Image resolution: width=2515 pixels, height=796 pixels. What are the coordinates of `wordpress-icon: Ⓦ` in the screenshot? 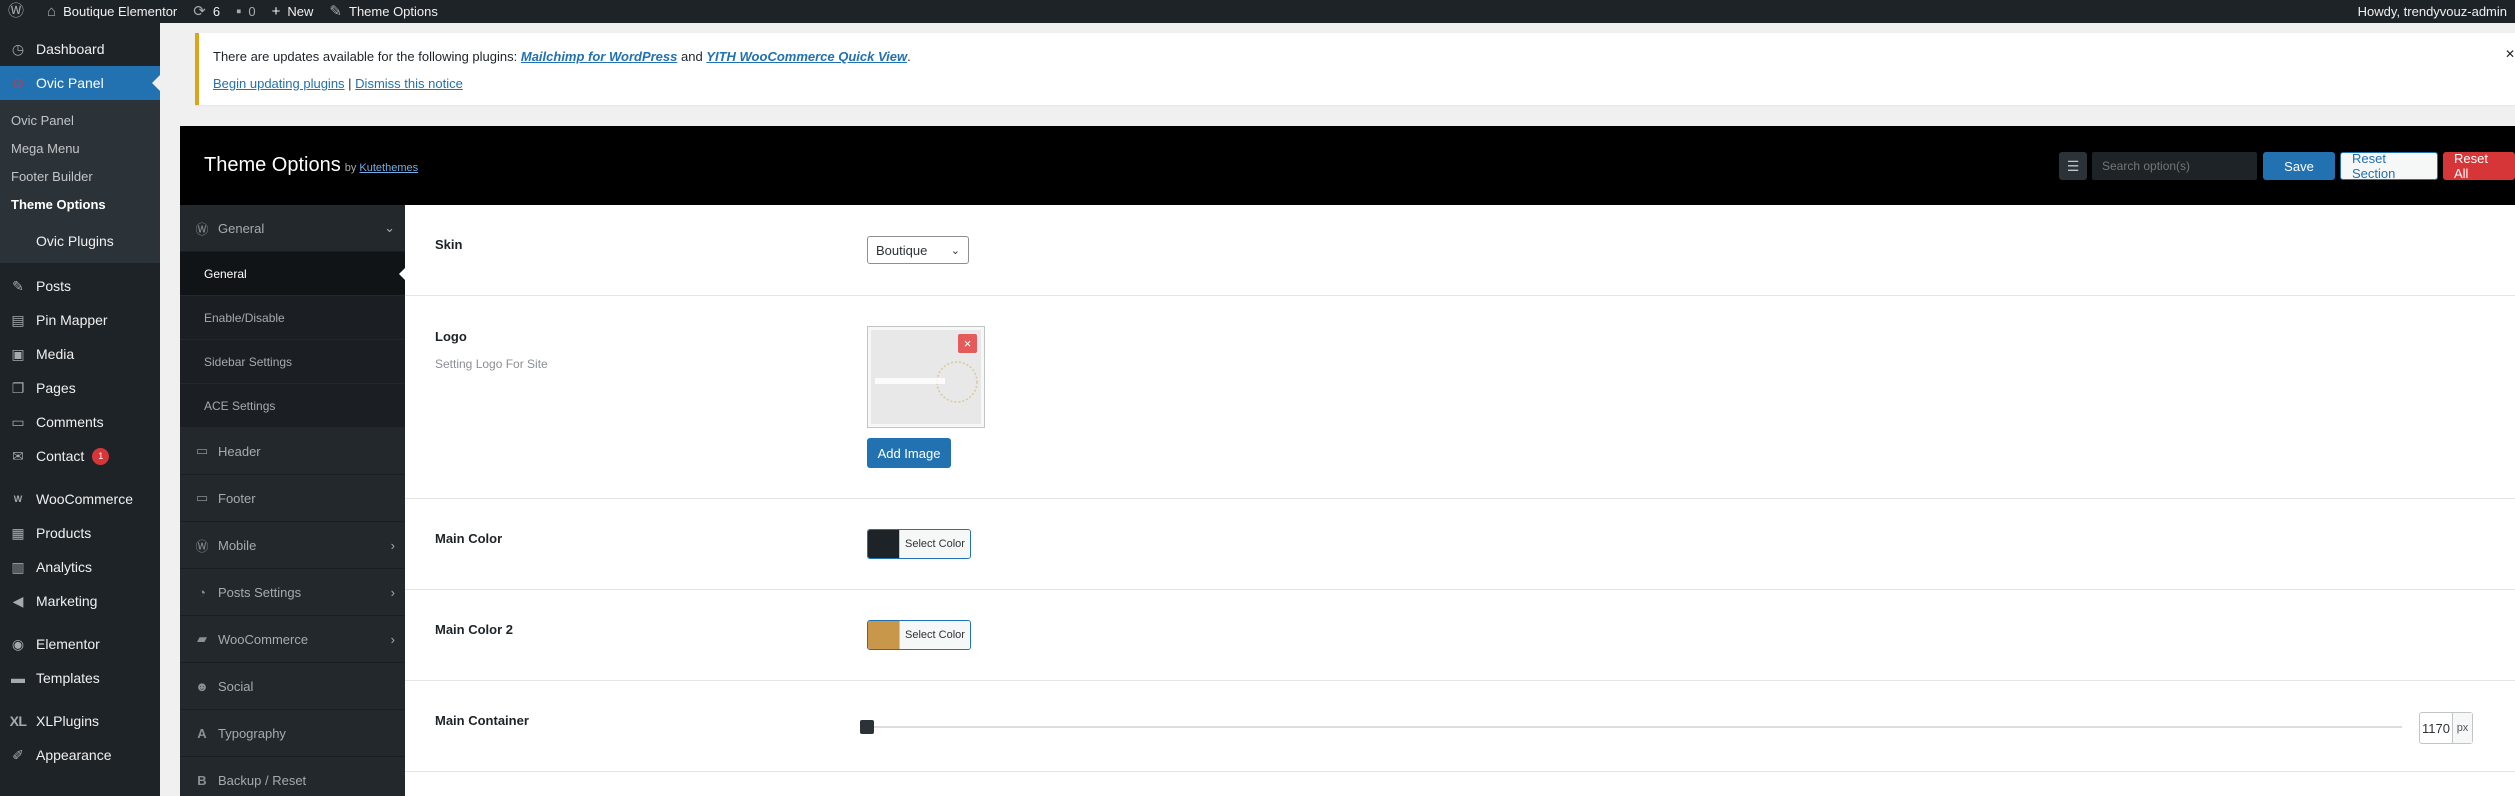 It's located at (202, 546).